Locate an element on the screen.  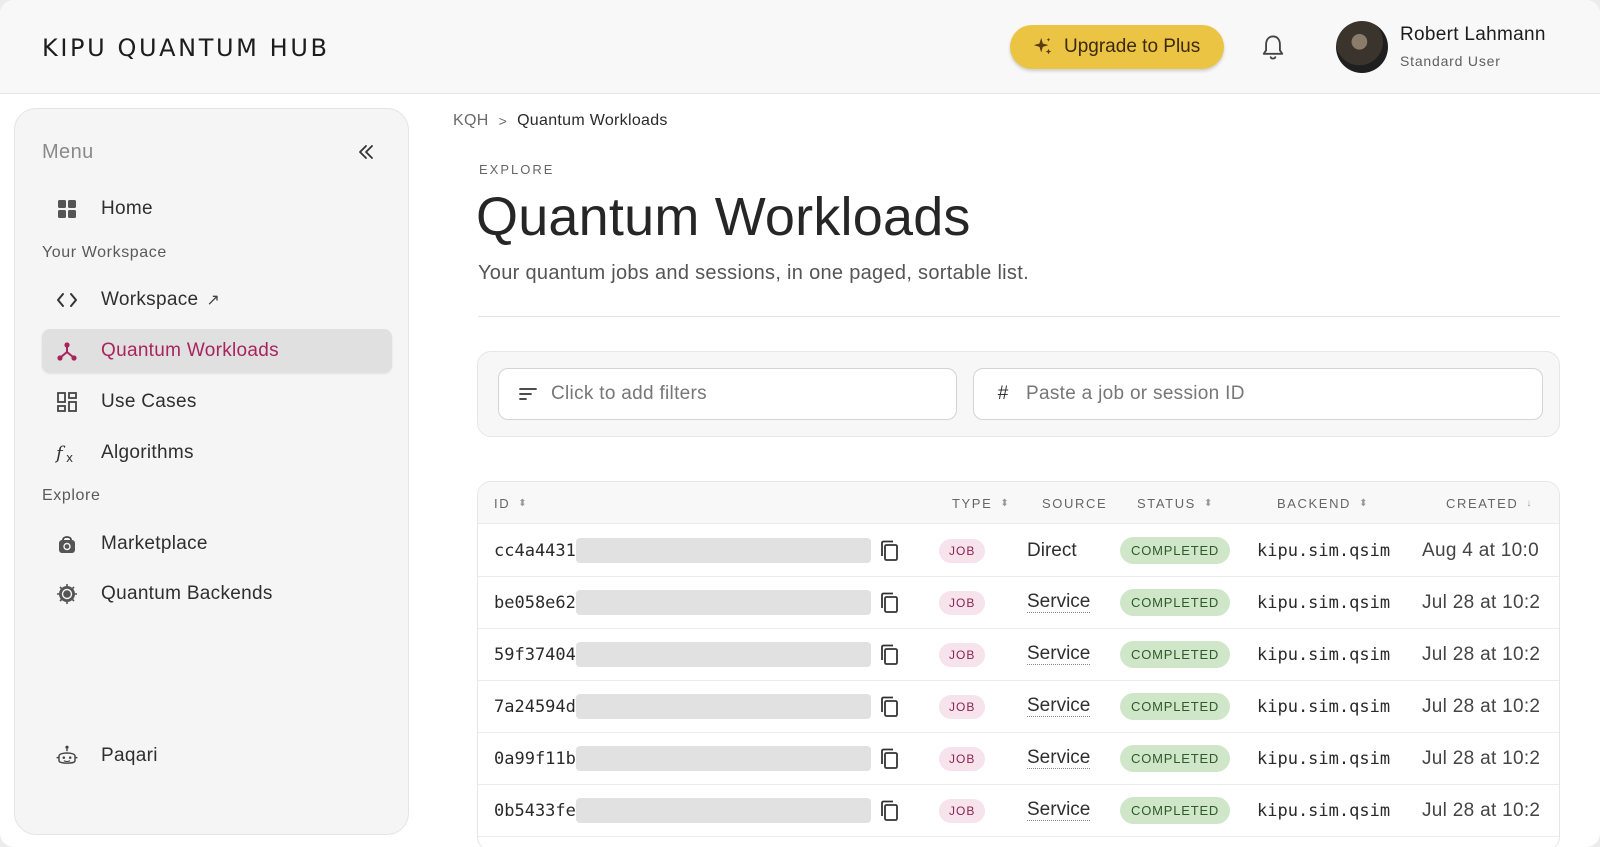
sidebar-item-workspace: Workspace ↗ is located at coordinates (217, 300).